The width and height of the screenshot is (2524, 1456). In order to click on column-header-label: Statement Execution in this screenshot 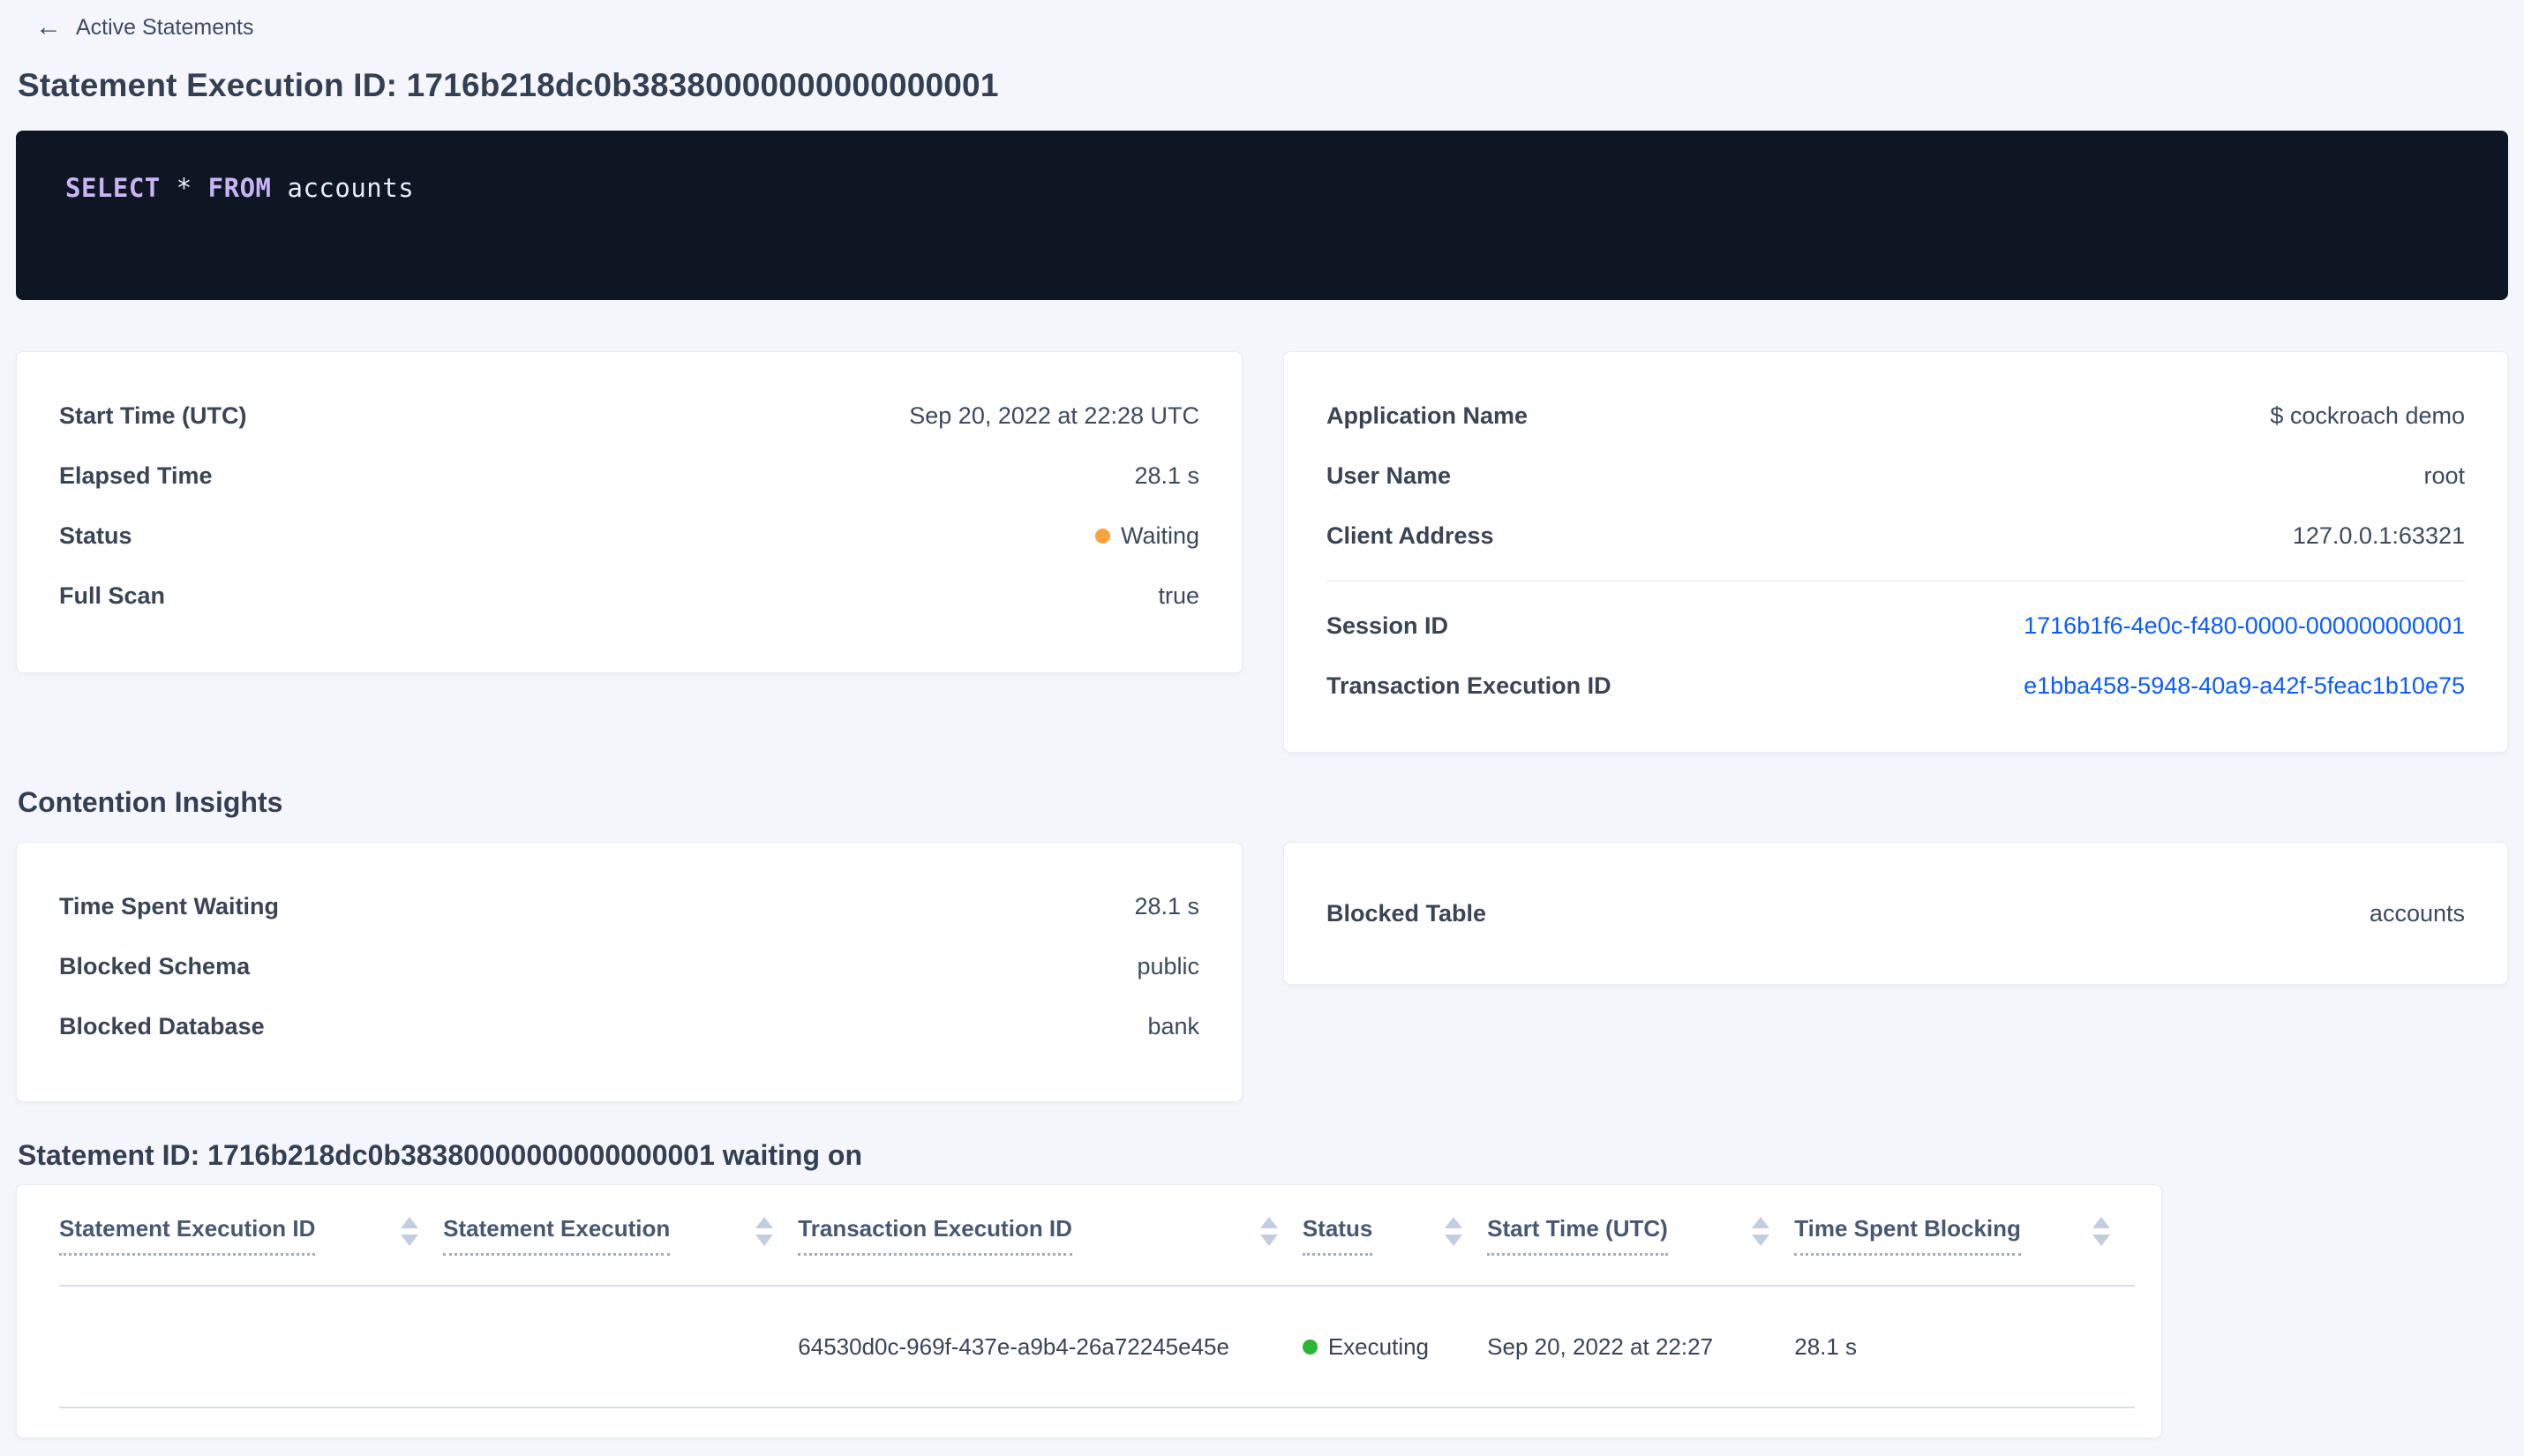, I will do `click(557, 1235)`.